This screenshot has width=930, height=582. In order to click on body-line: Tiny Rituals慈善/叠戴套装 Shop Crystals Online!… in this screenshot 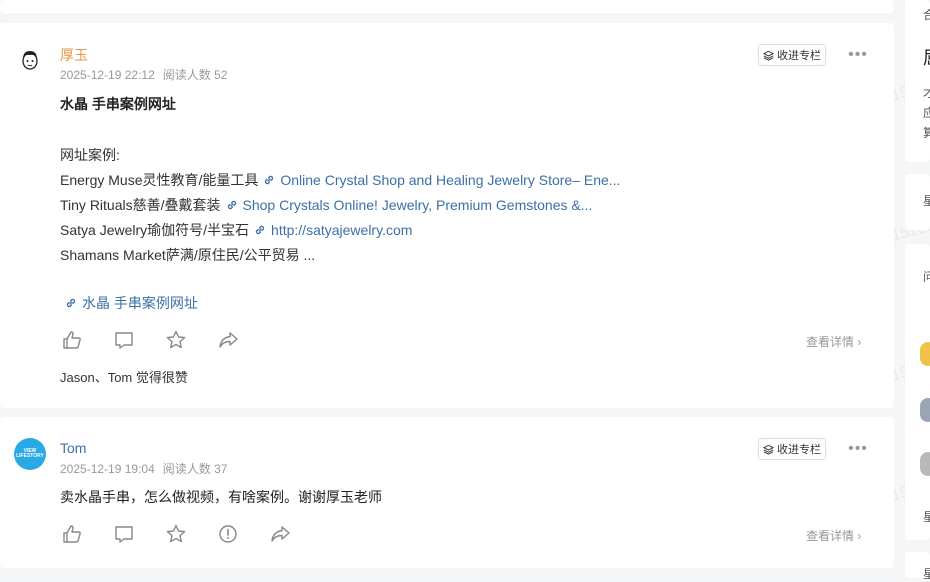, I will do `click(470, 205)`.